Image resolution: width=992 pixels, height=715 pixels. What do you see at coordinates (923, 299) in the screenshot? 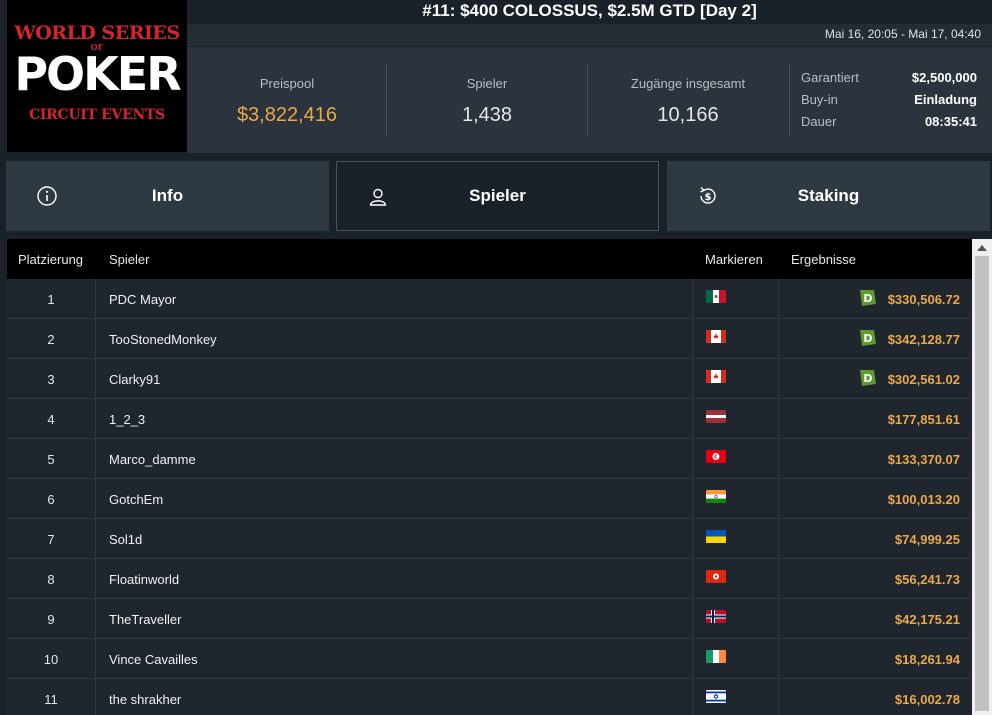
I see `row-amount: $330,506.72` at bounding box center [923, 299].